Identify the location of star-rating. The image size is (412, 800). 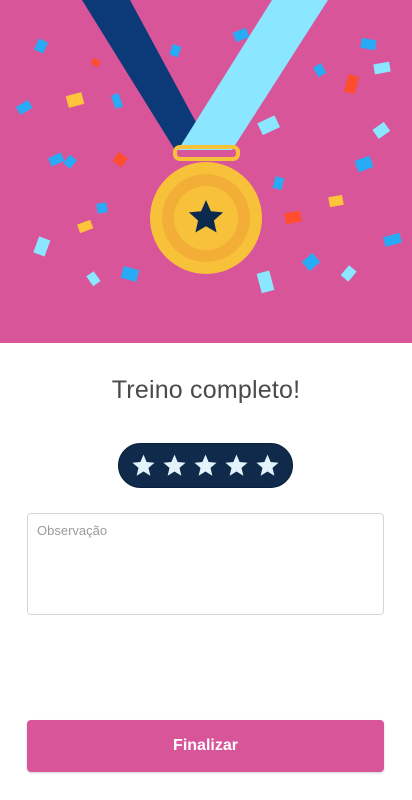
(205, 465).